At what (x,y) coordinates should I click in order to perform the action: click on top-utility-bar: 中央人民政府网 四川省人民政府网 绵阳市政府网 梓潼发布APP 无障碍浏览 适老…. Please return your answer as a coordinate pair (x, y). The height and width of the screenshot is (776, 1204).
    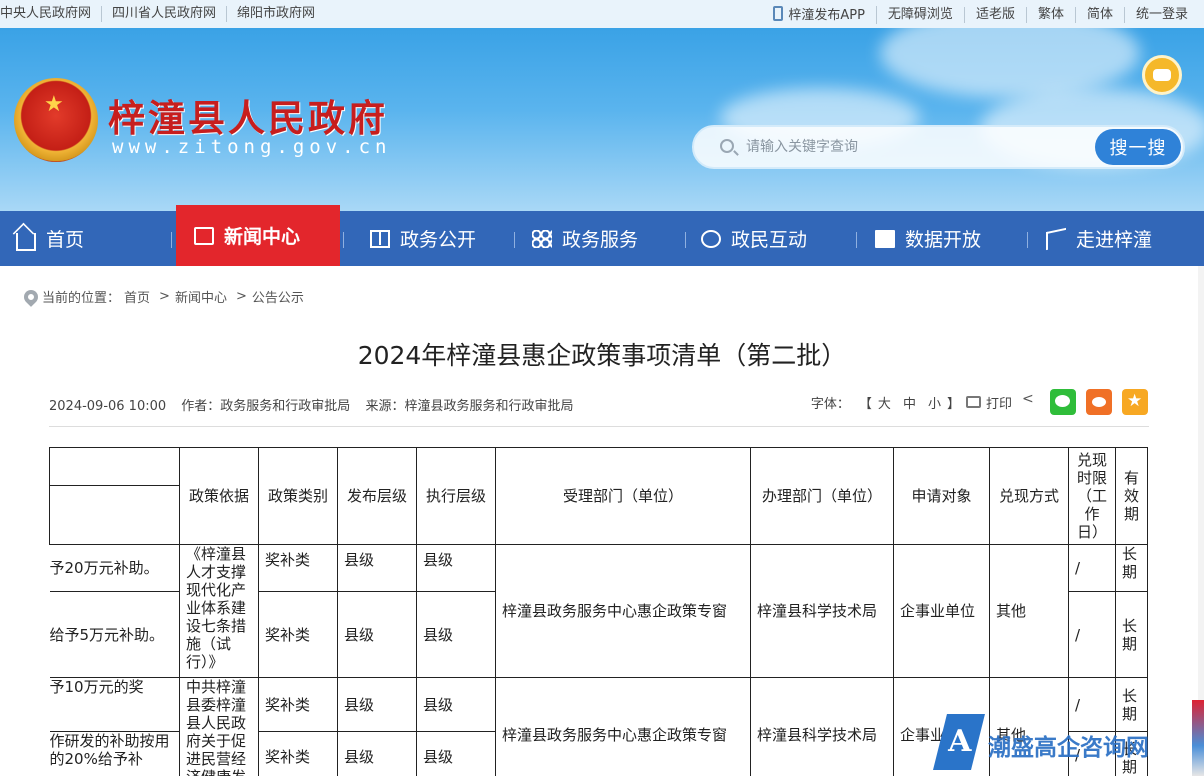
    Looking at the image, I should click on (602, 14).